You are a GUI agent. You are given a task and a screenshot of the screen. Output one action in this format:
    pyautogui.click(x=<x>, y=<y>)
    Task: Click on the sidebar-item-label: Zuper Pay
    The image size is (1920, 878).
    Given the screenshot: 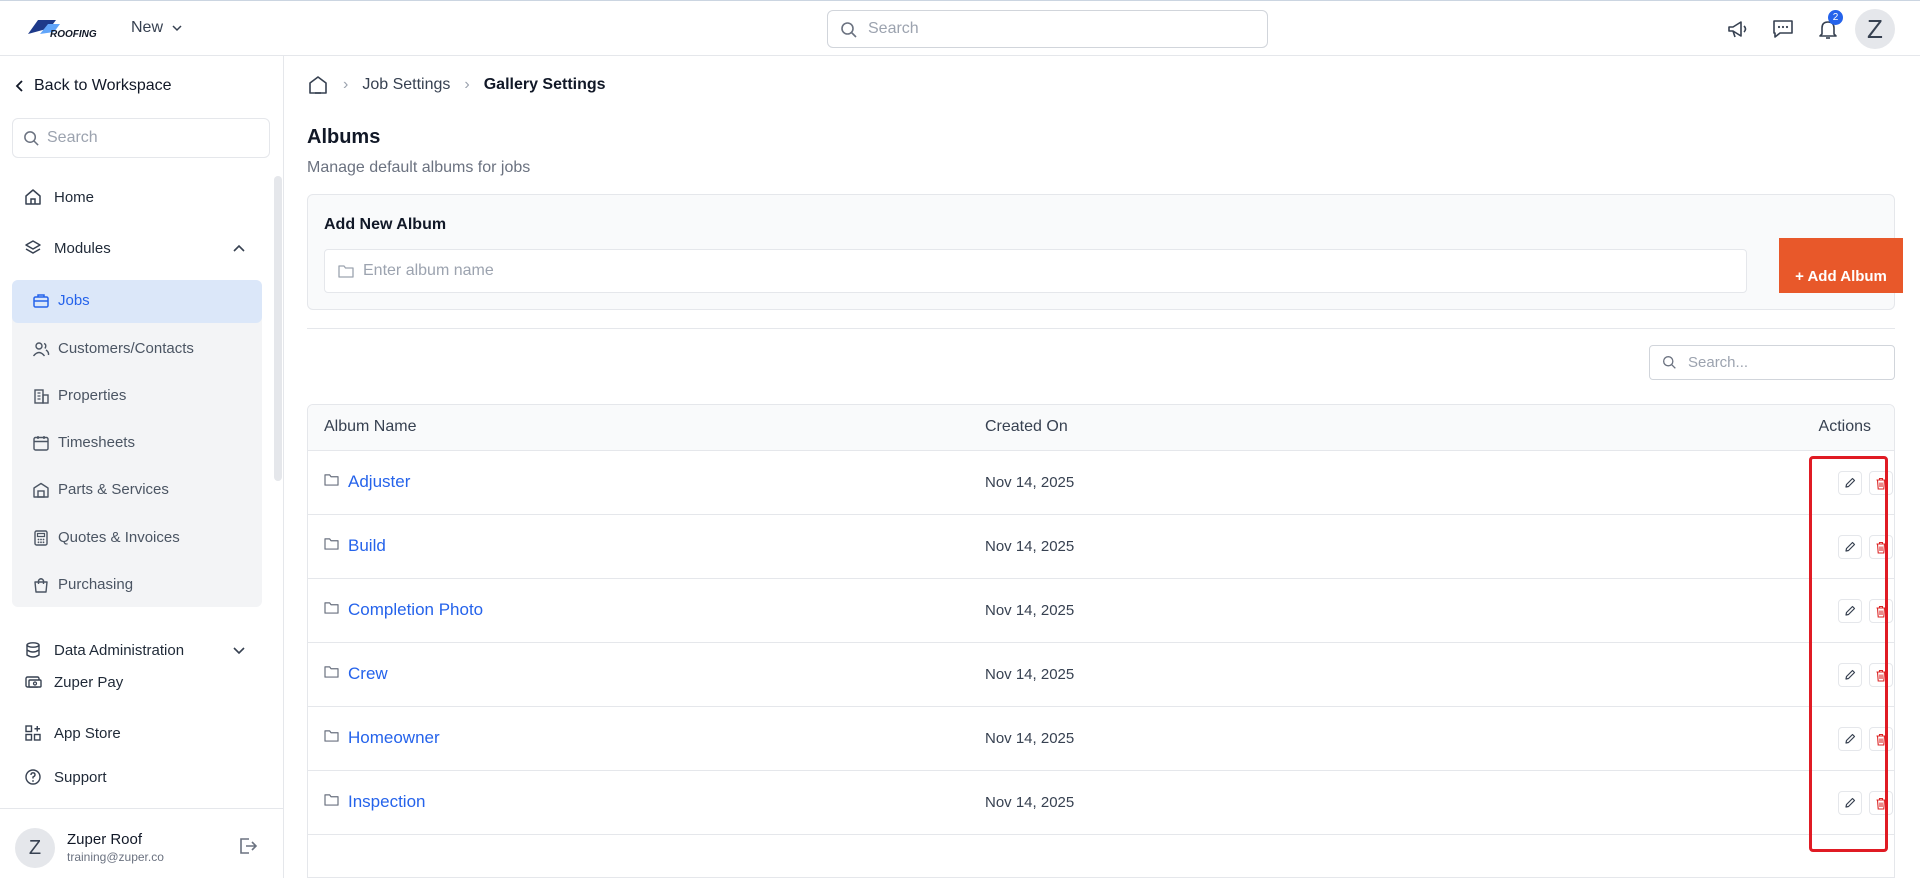 What is the action you would take?
    pyautogui.click(x=89, y=682)
    